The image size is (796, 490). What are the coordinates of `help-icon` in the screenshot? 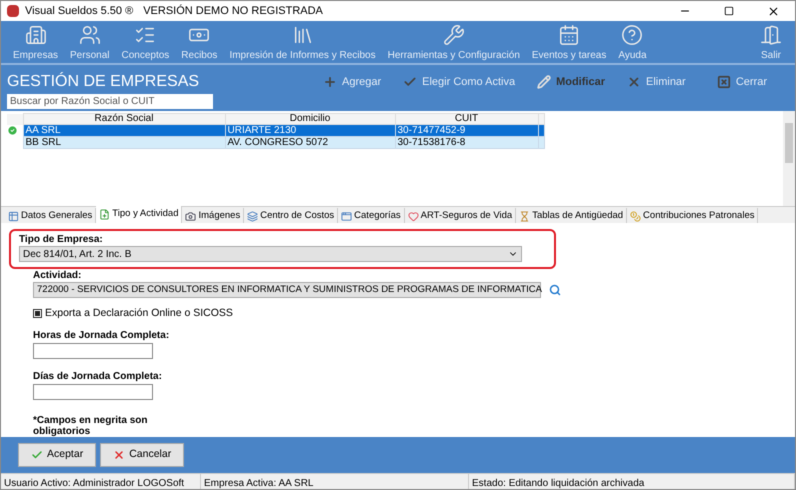 It's located at (632, 35).